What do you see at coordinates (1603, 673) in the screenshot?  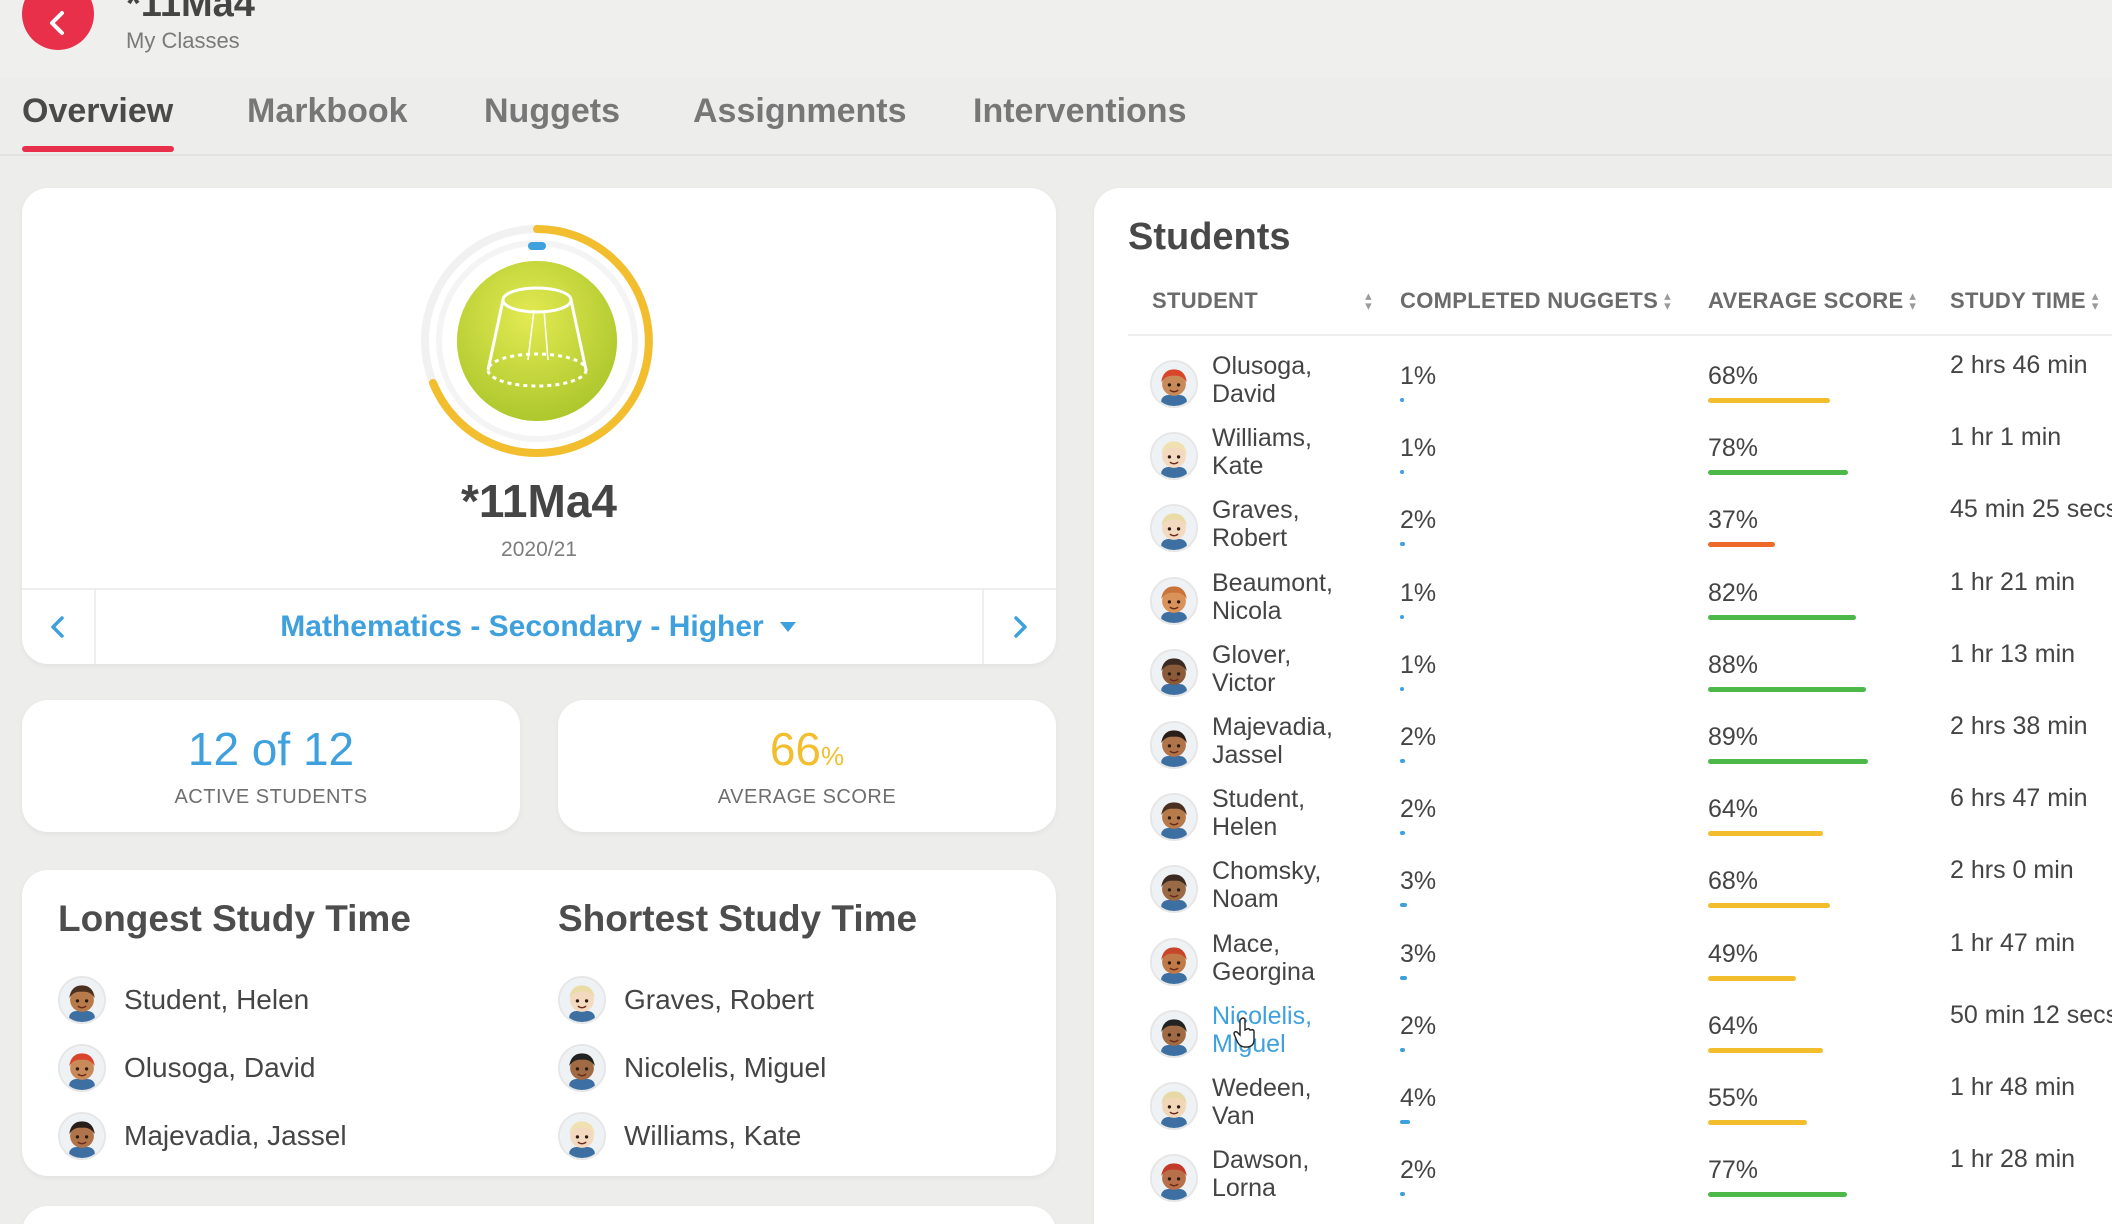 I see `table-row: Glover, Victor 1% 88% 1 hr 13 min` at bounding box center [1603, 673].